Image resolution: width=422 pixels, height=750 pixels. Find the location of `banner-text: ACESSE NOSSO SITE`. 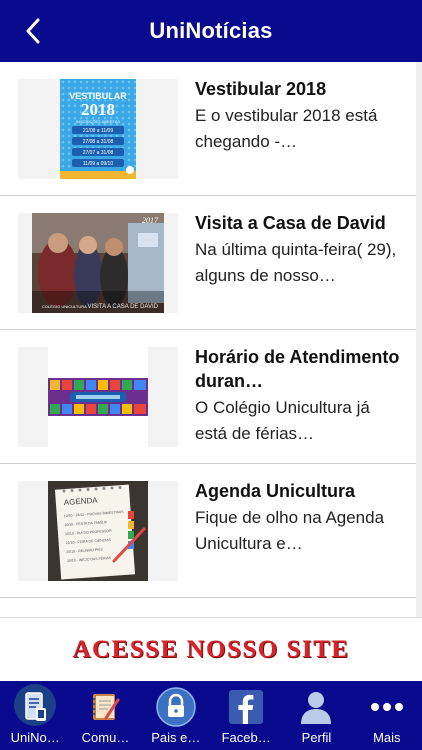

banner-text: ACESSE NOSSO SITE is located at coordinates (211, 649).